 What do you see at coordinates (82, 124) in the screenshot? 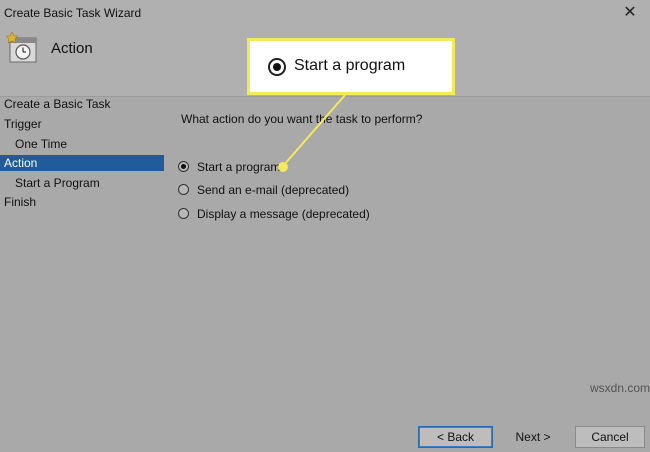
I see `nav-step-trigger: Trigger` at bounding box center [82, 124].